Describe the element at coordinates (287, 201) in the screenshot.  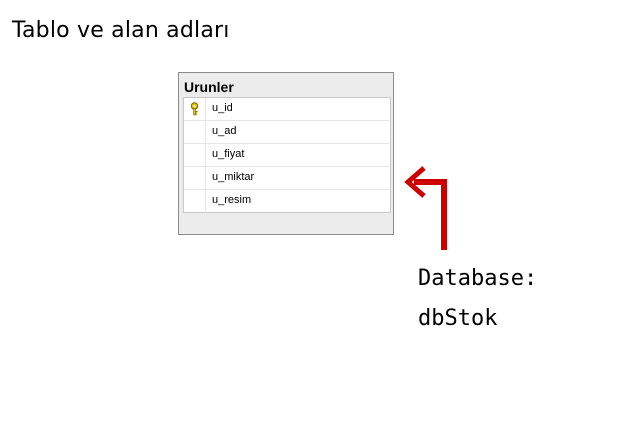
I see `column-row: u_resim` at that location.